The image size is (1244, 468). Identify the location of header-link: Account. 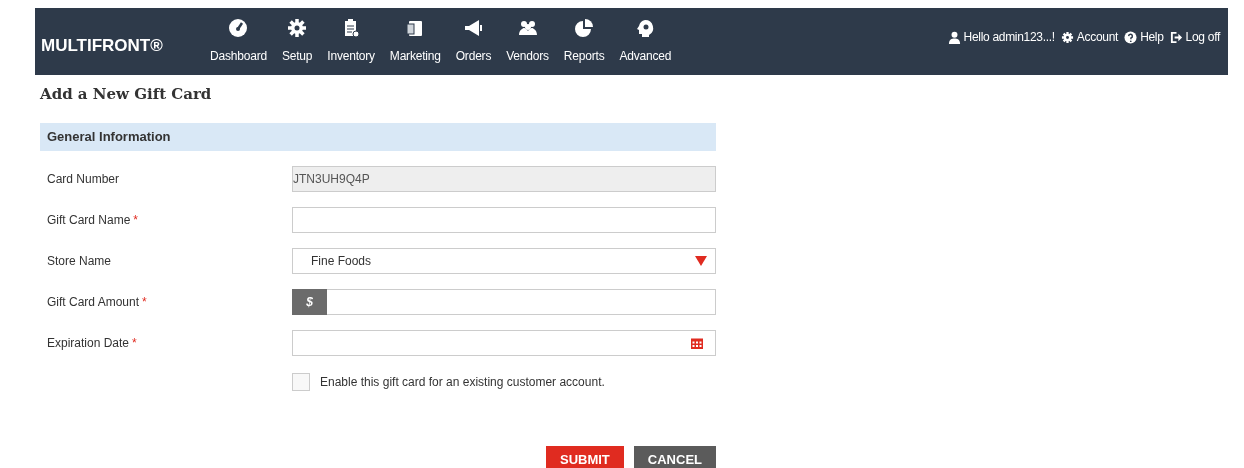
(1089, 37).